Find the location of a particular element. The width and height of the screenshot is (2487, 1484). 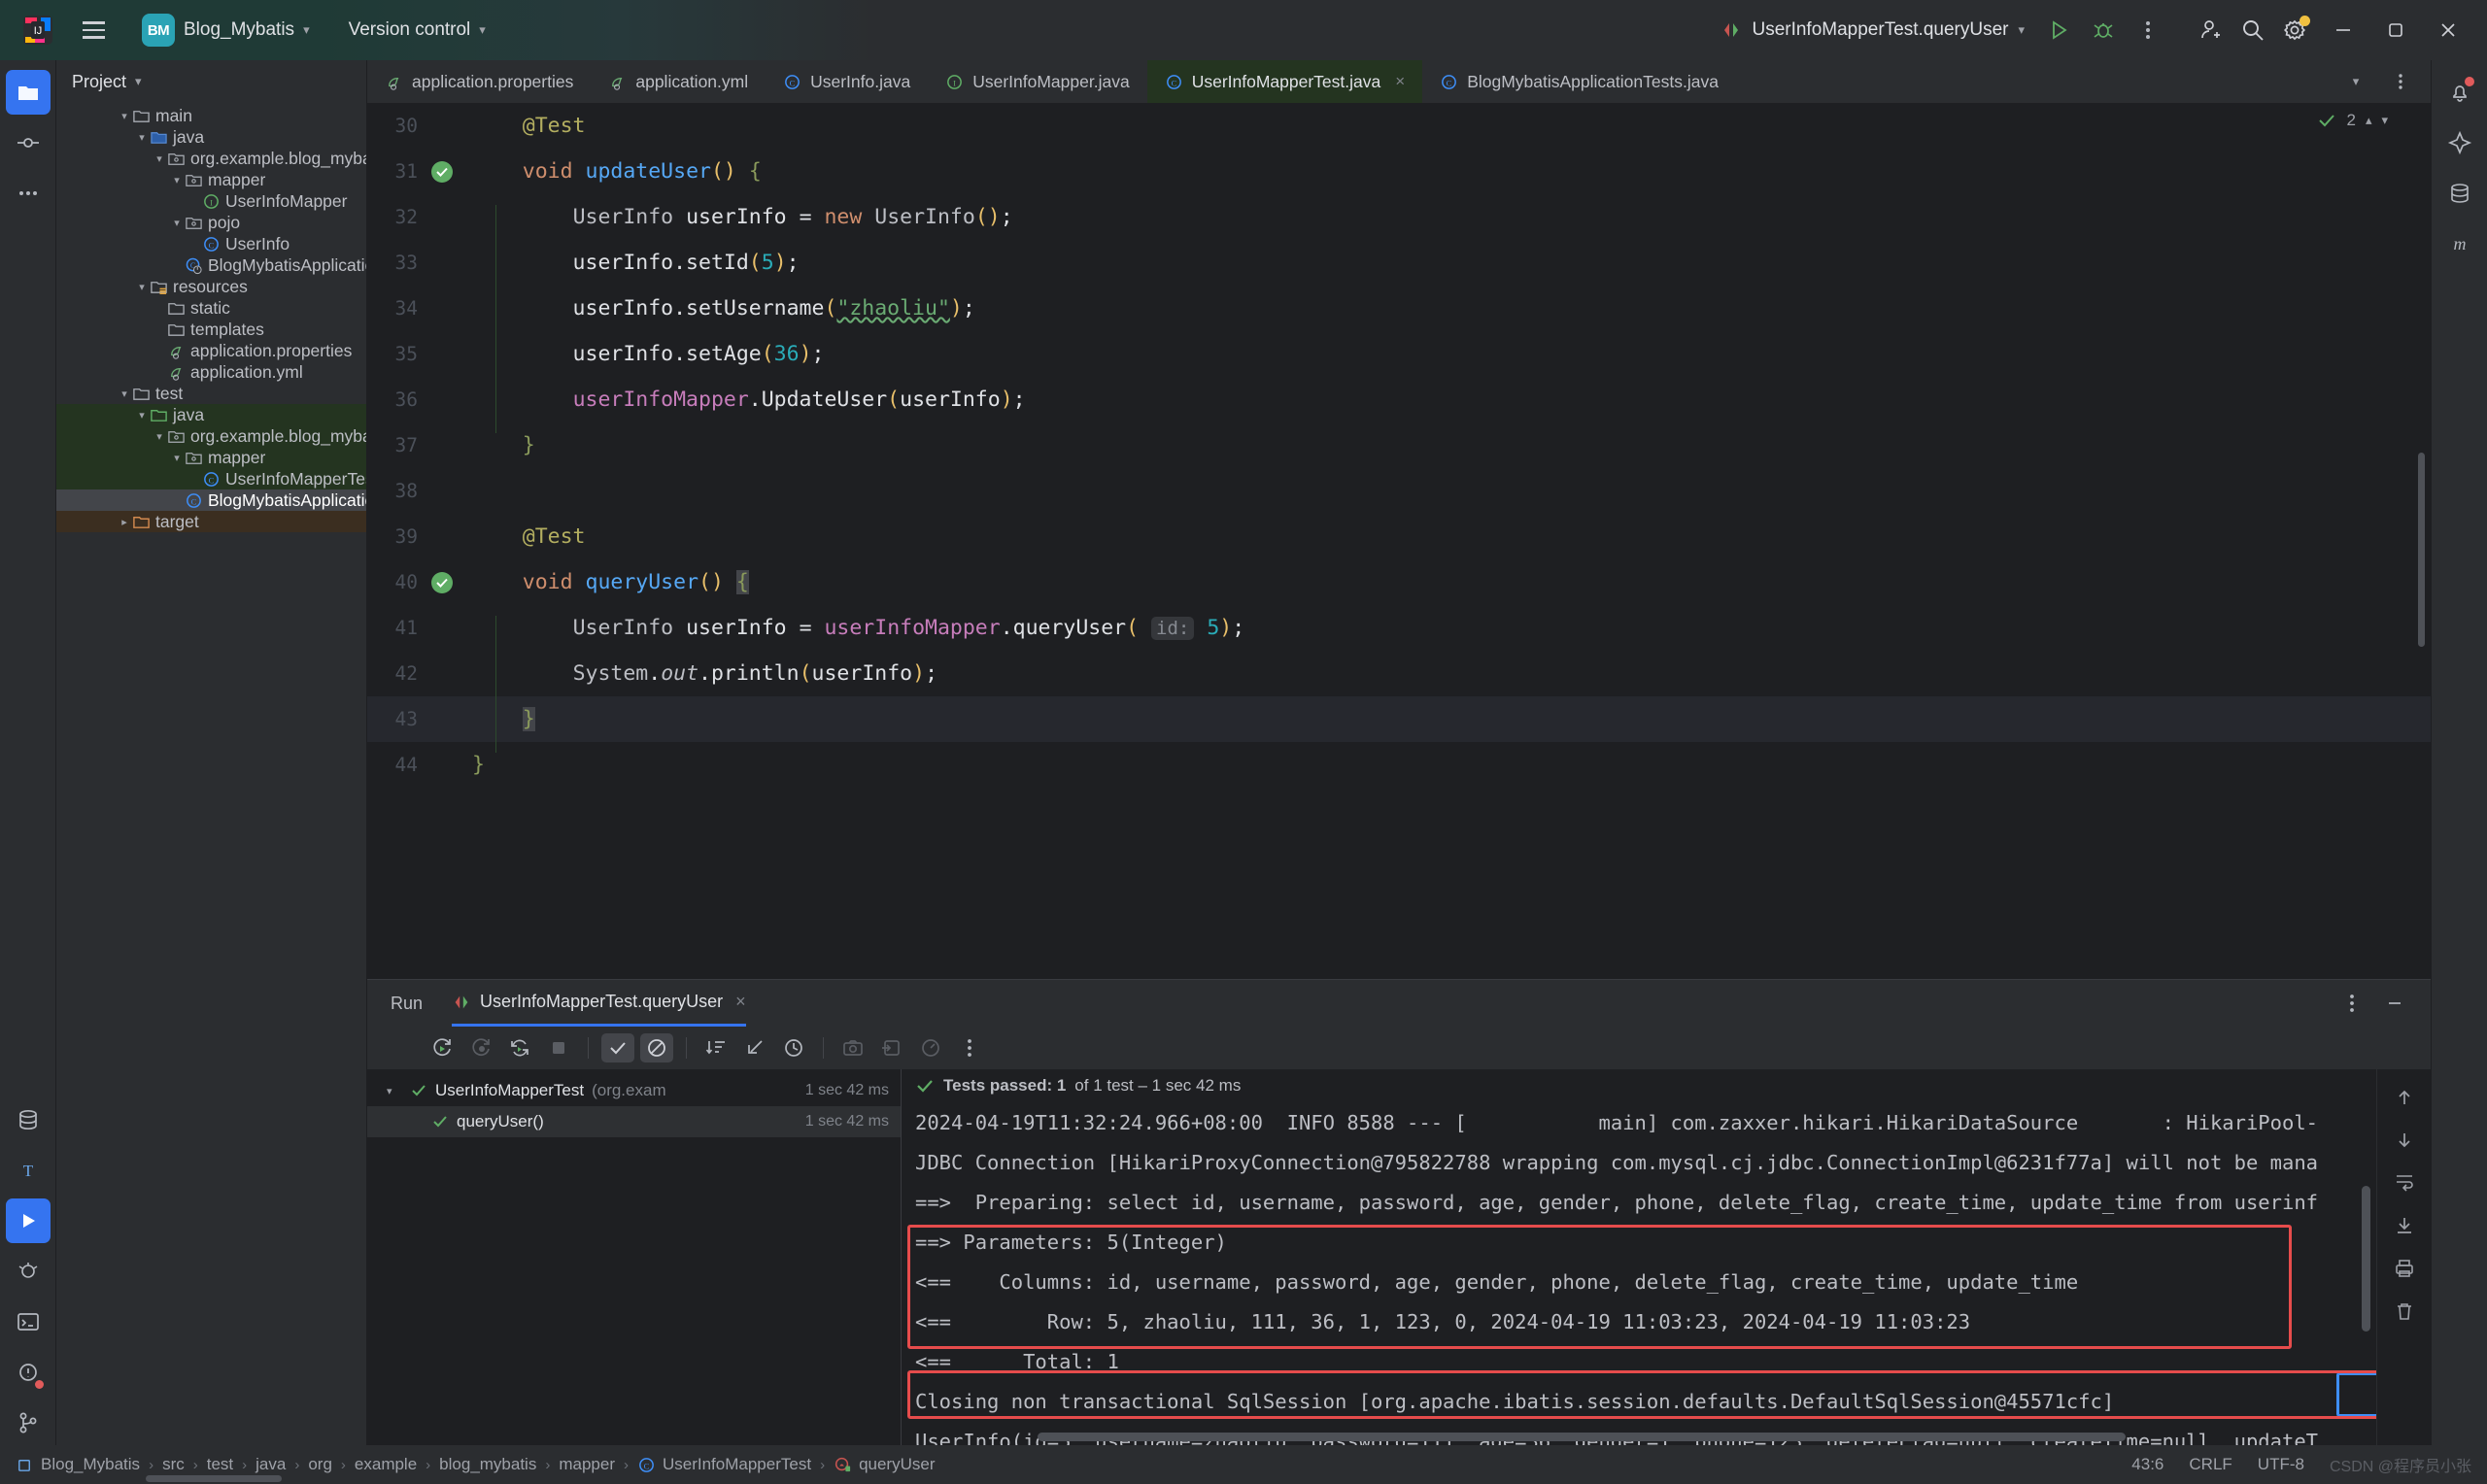

maven-button: m is located at coordinates (2459, 243).